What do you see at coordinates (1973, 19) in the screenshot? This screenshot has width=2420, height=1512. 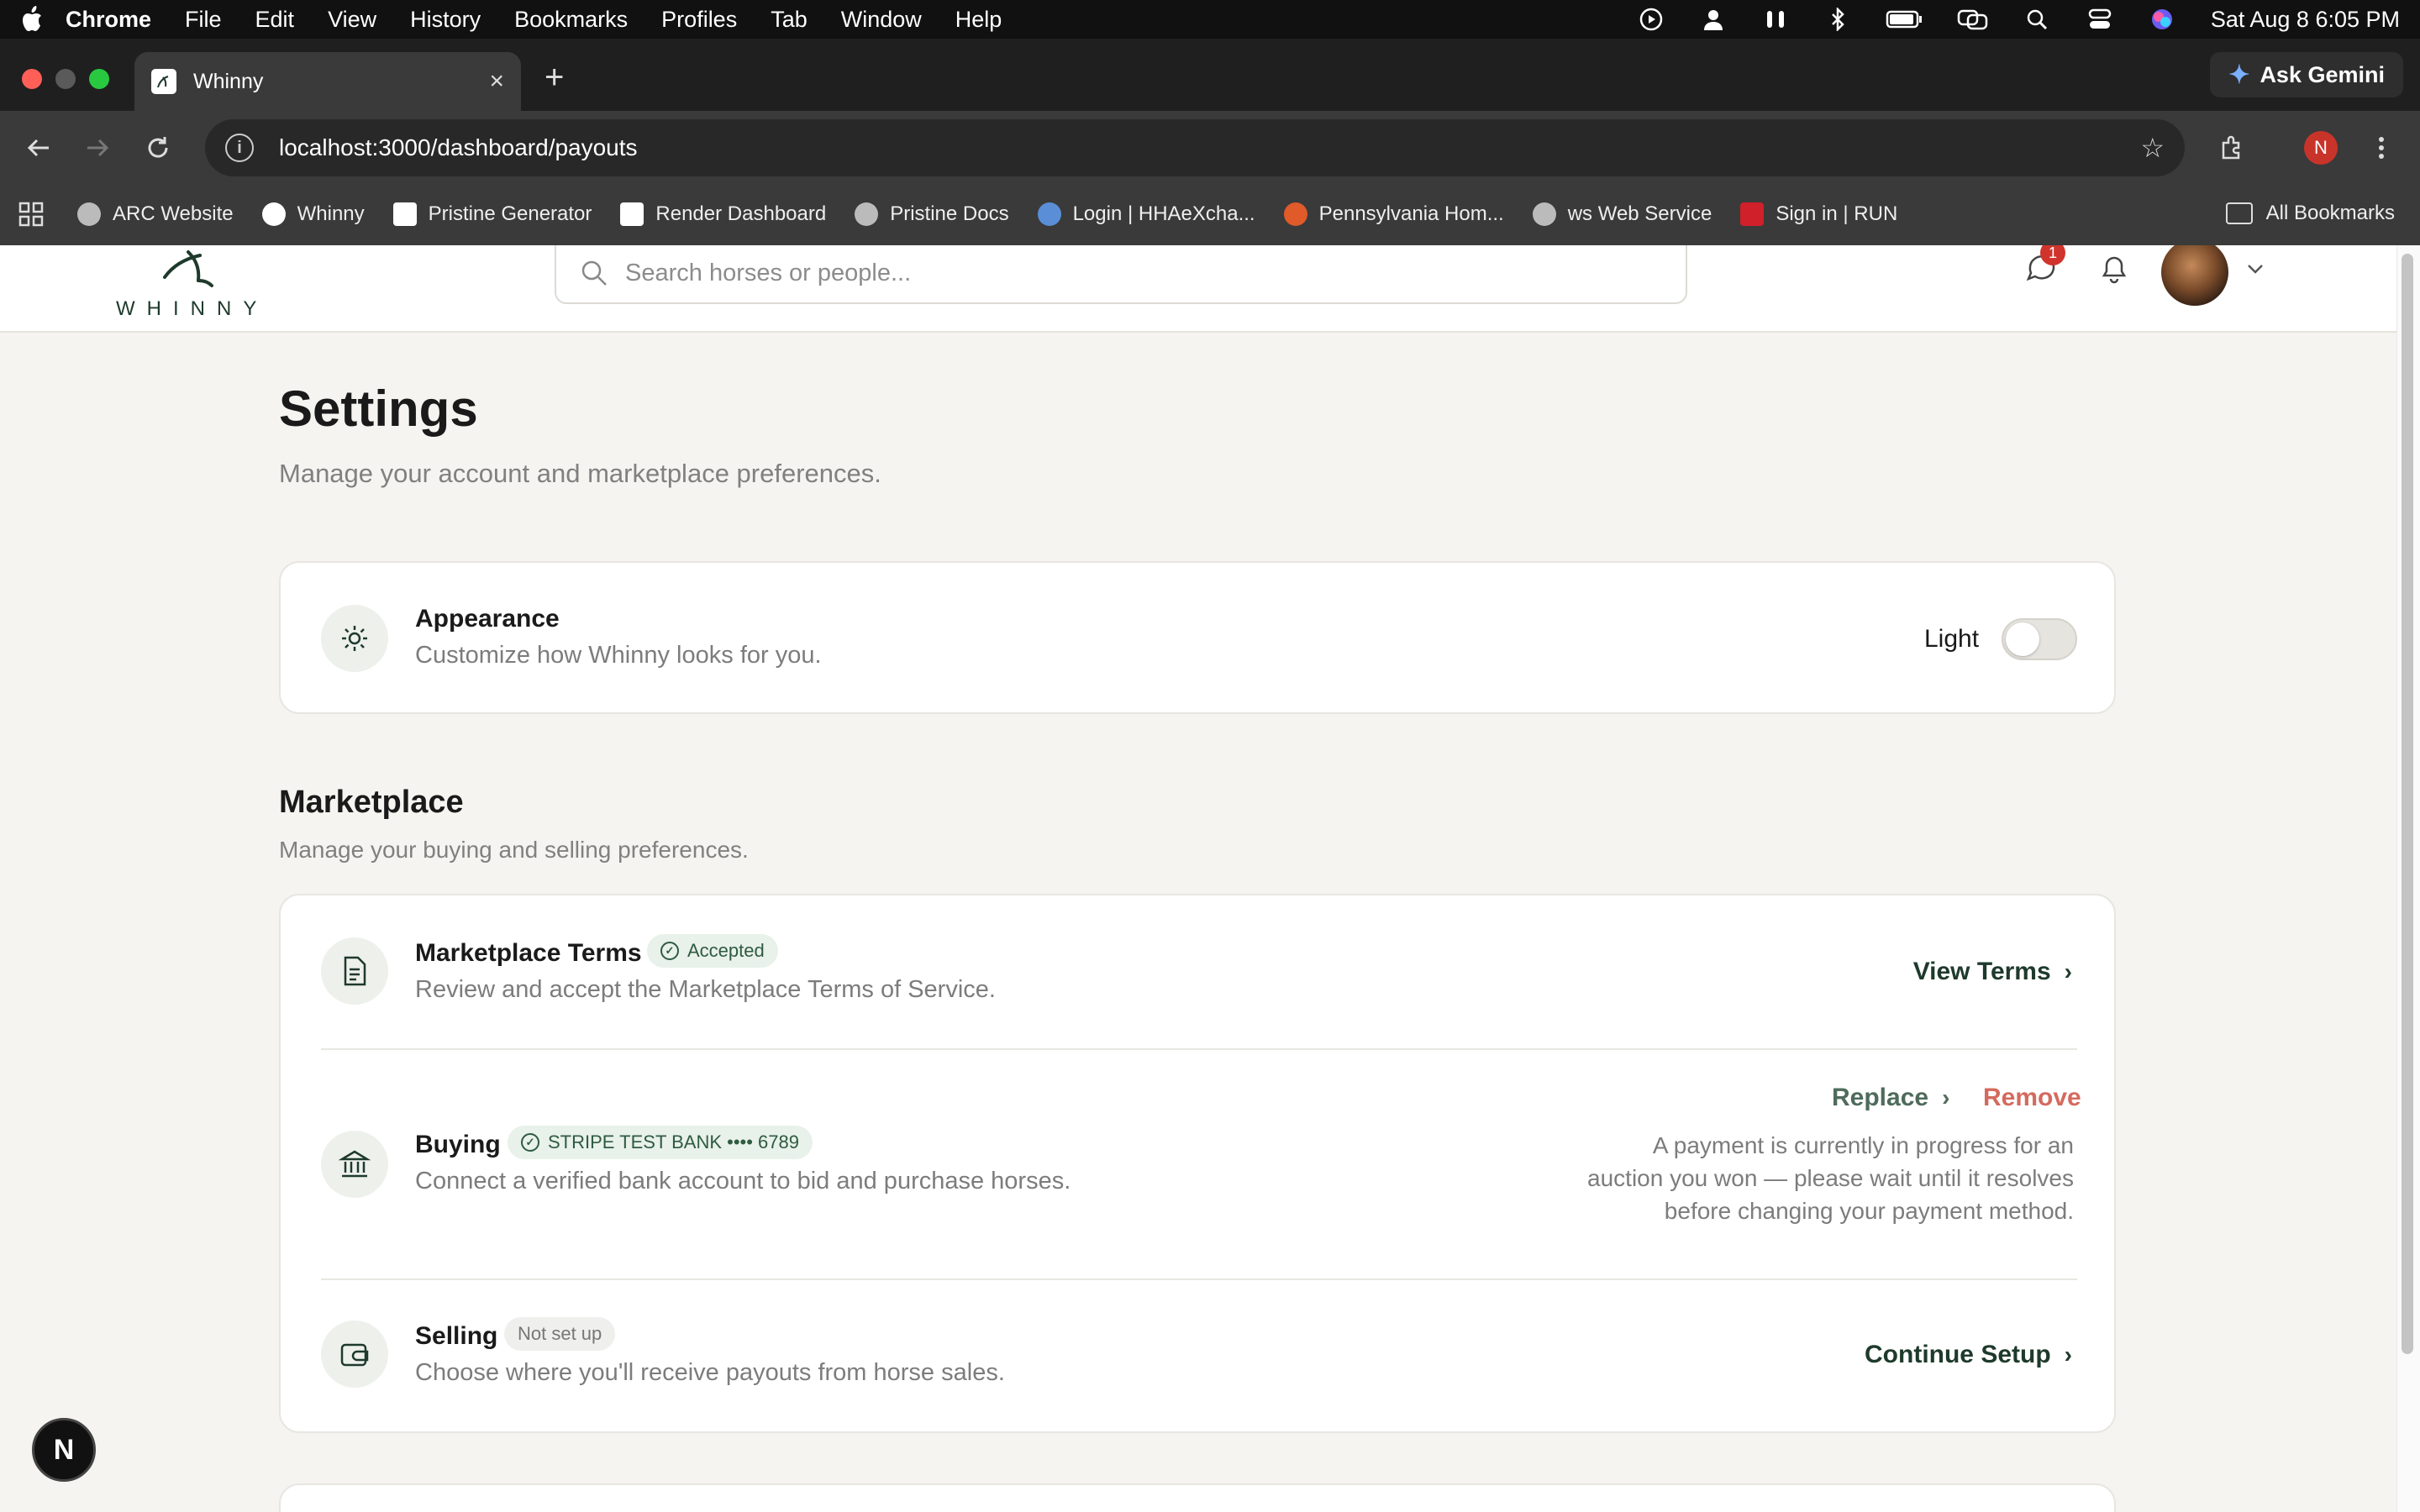 I see `screen-mirroring-icon` at bounding box center [1973, 19].